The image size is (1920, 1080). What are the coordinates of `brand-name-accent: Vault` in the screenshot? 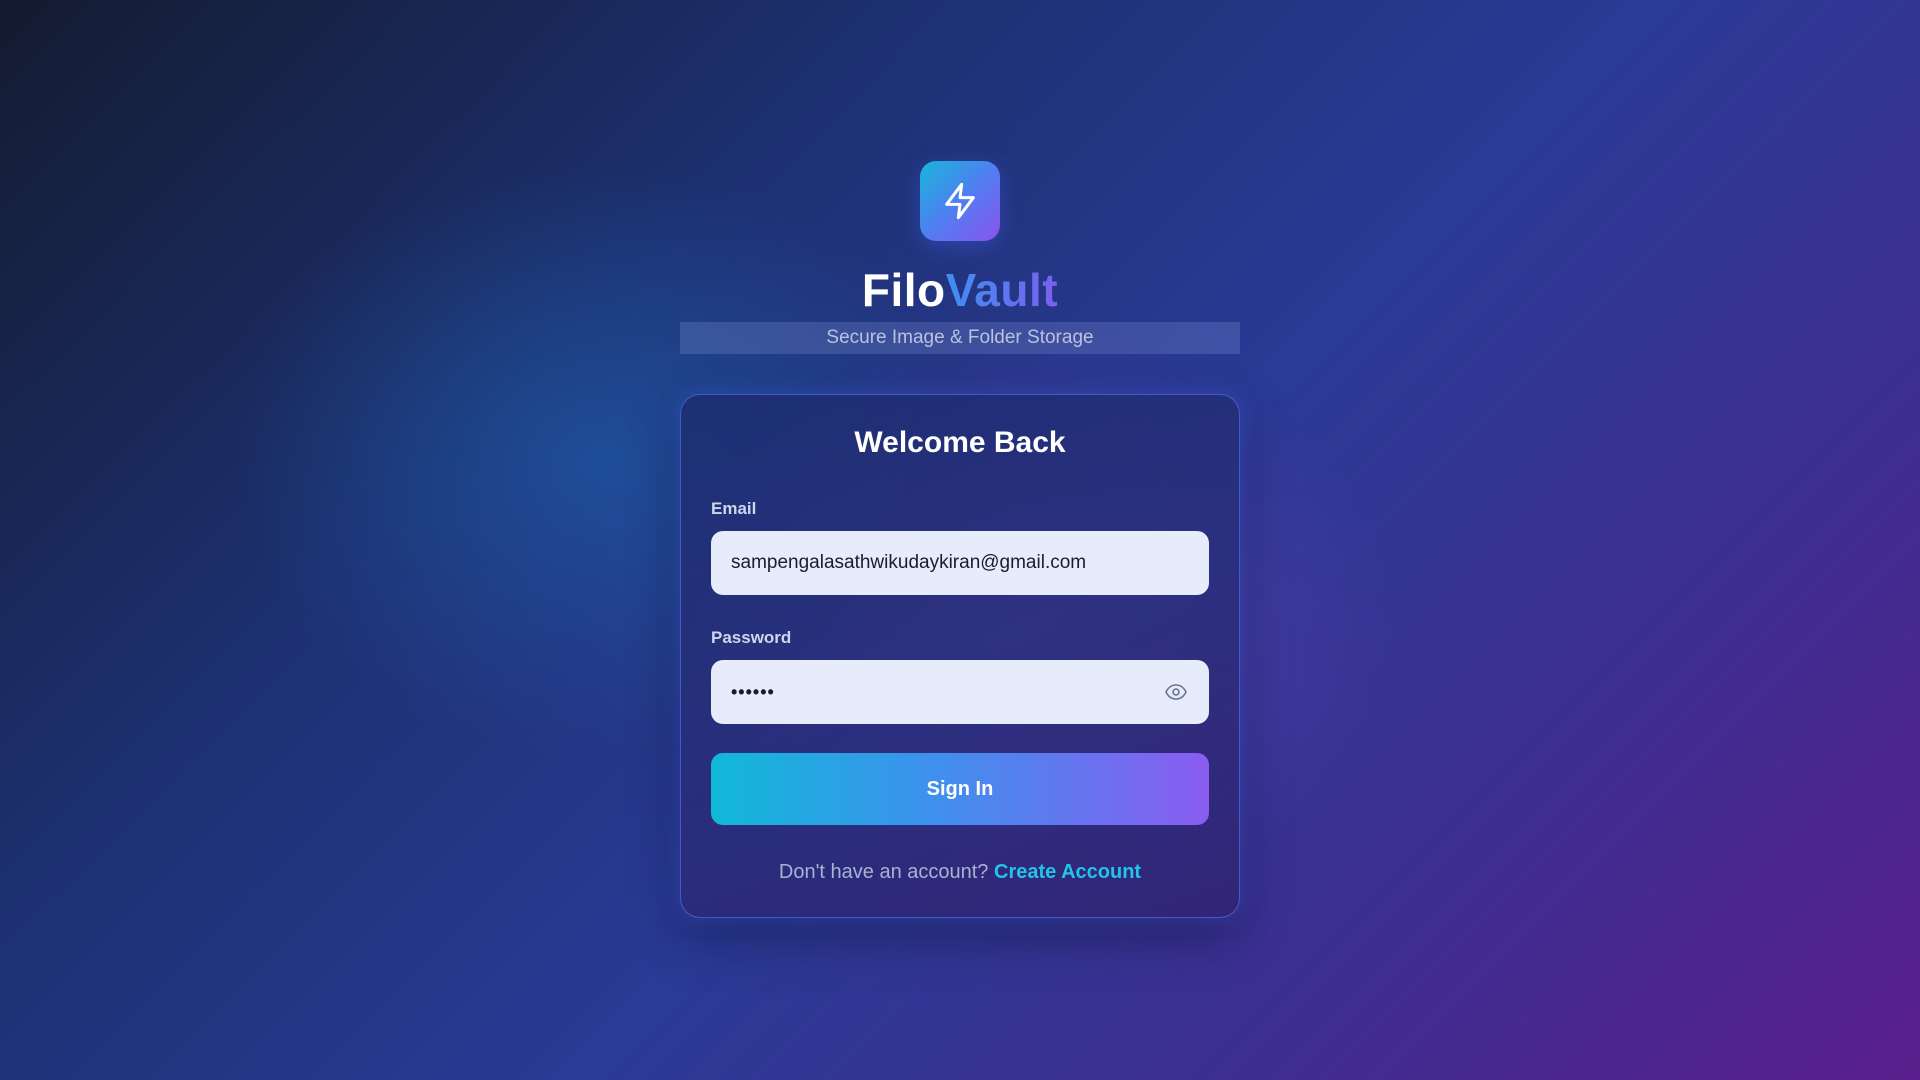 It's located at (1002, 290).